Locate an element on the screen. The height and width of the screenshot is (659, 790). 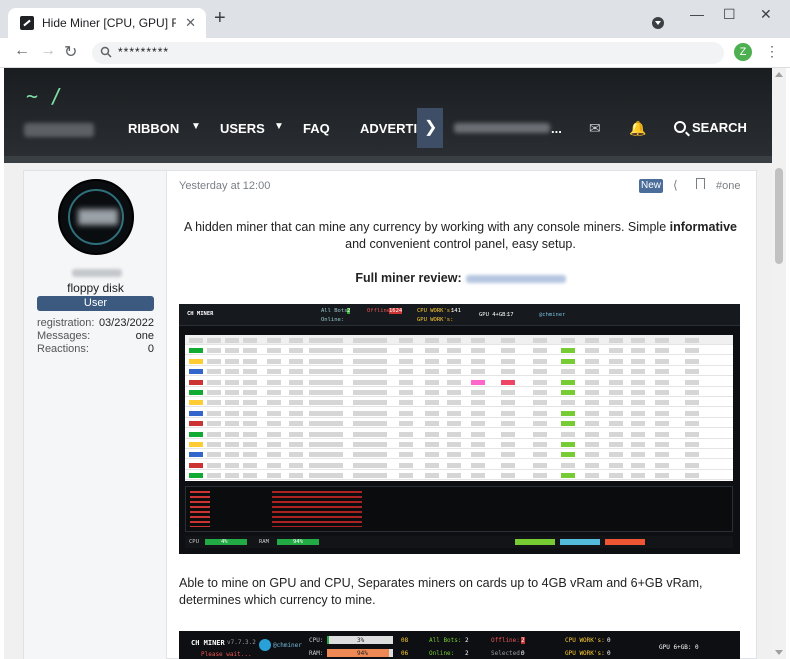
miner2-gpu-work: 0 is located at coordinates (609, 653).